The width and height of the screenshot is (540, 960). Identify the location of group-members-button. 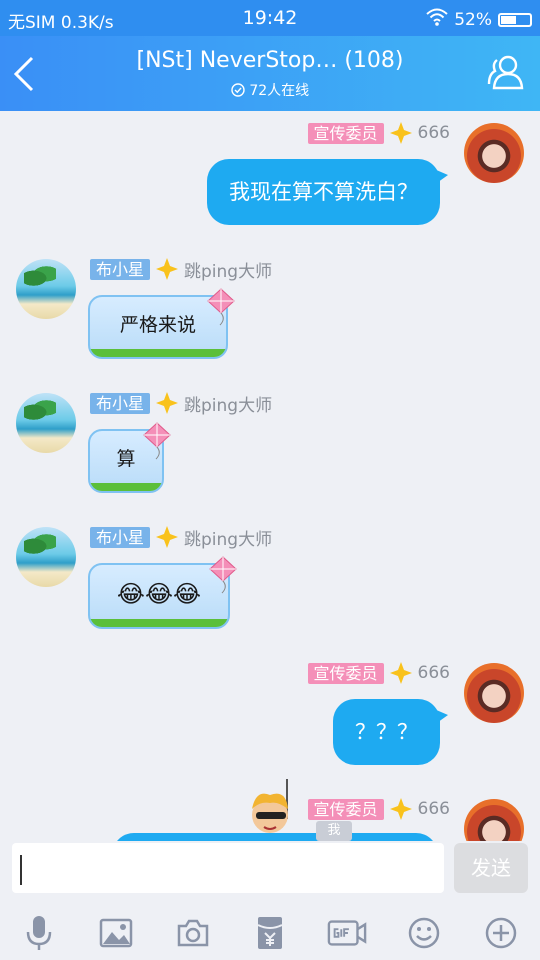
(506, 72).